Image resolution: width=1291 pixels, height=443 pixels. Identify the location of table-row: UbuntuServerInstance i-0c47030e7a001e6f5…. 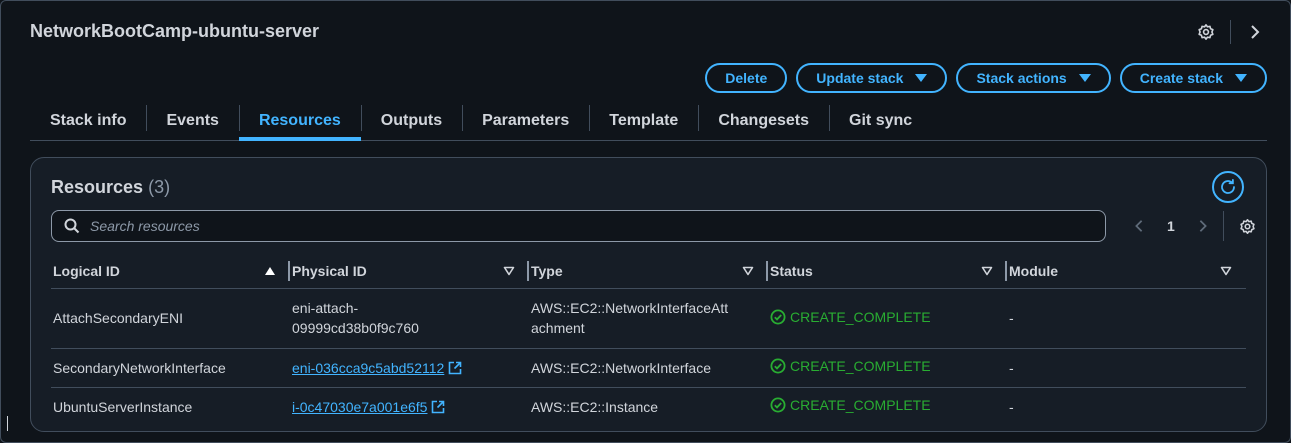
(648, 406).